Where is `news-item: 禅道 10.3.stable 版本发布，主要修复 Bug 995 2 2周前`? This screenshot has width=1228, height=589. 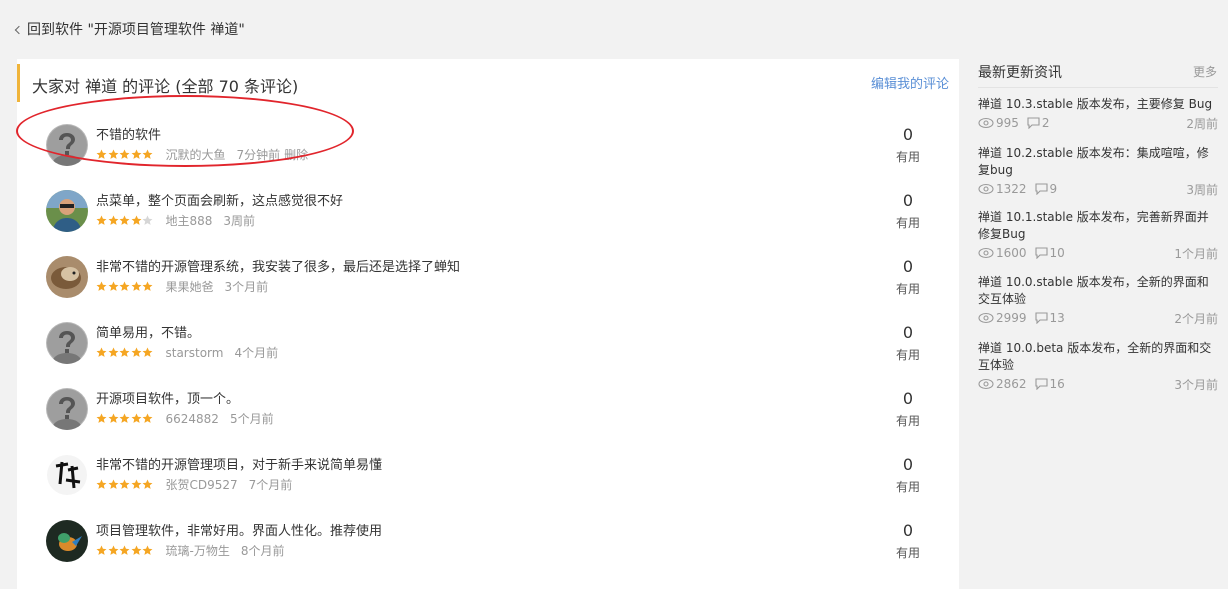
news-item: 禅道 10.3.stable 版本发布，主要修复 Bug 995 2 2周前 is located at coordinates (1098, 114).